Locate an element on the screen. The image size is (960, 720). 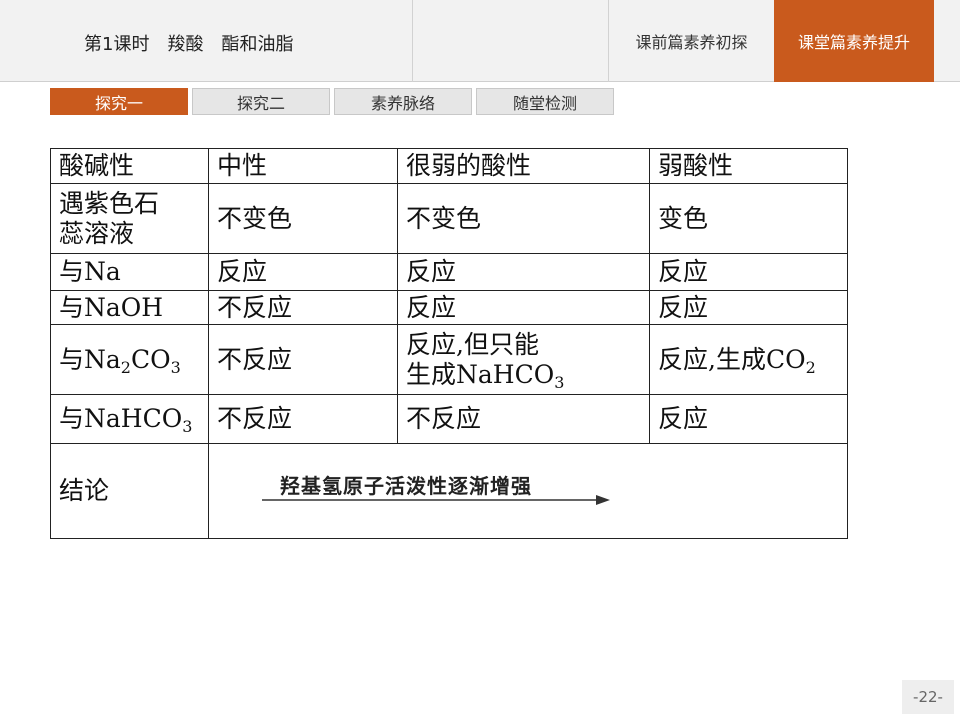
page-title: 第1课时 羧酸 酯和油脂 is located at coordinates (189, 44).